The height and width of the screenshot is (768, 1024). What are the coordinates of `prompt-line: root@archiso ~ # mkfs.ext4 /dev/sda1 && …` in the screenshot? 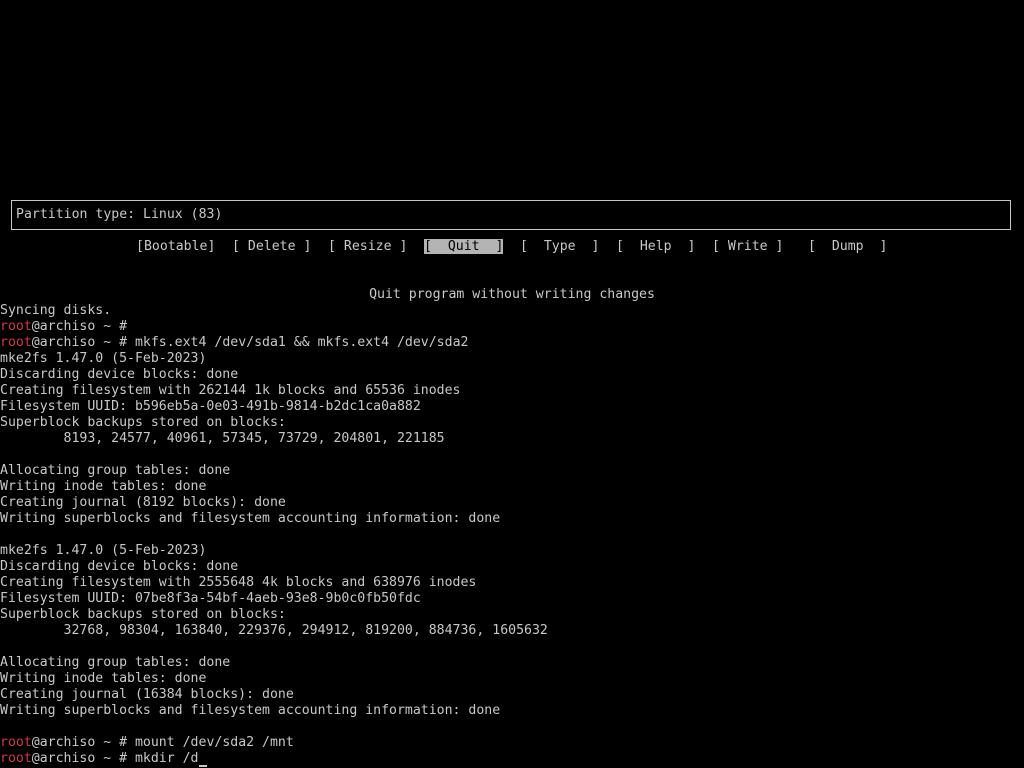 It's located at (234, 343).